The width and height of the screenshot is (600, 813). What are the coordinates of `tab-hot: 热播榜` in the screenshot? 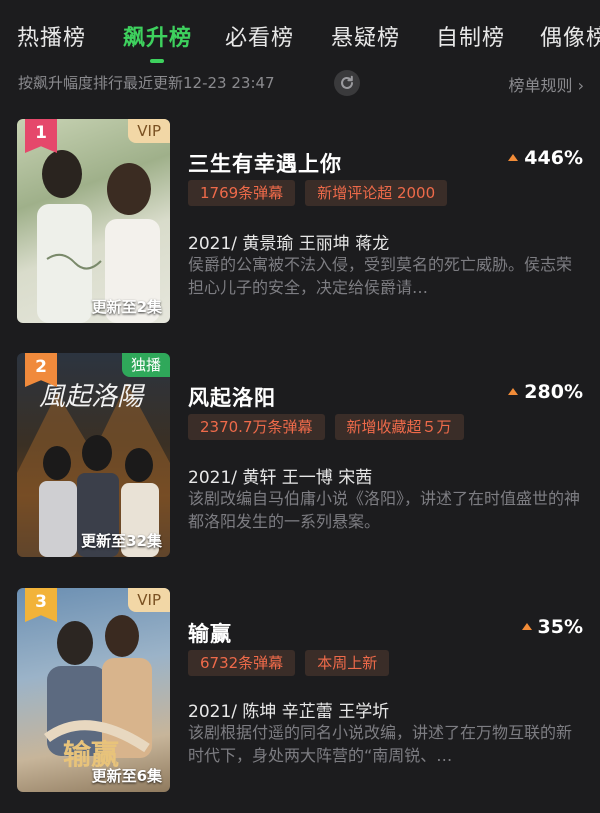 It's located at (51, 39).